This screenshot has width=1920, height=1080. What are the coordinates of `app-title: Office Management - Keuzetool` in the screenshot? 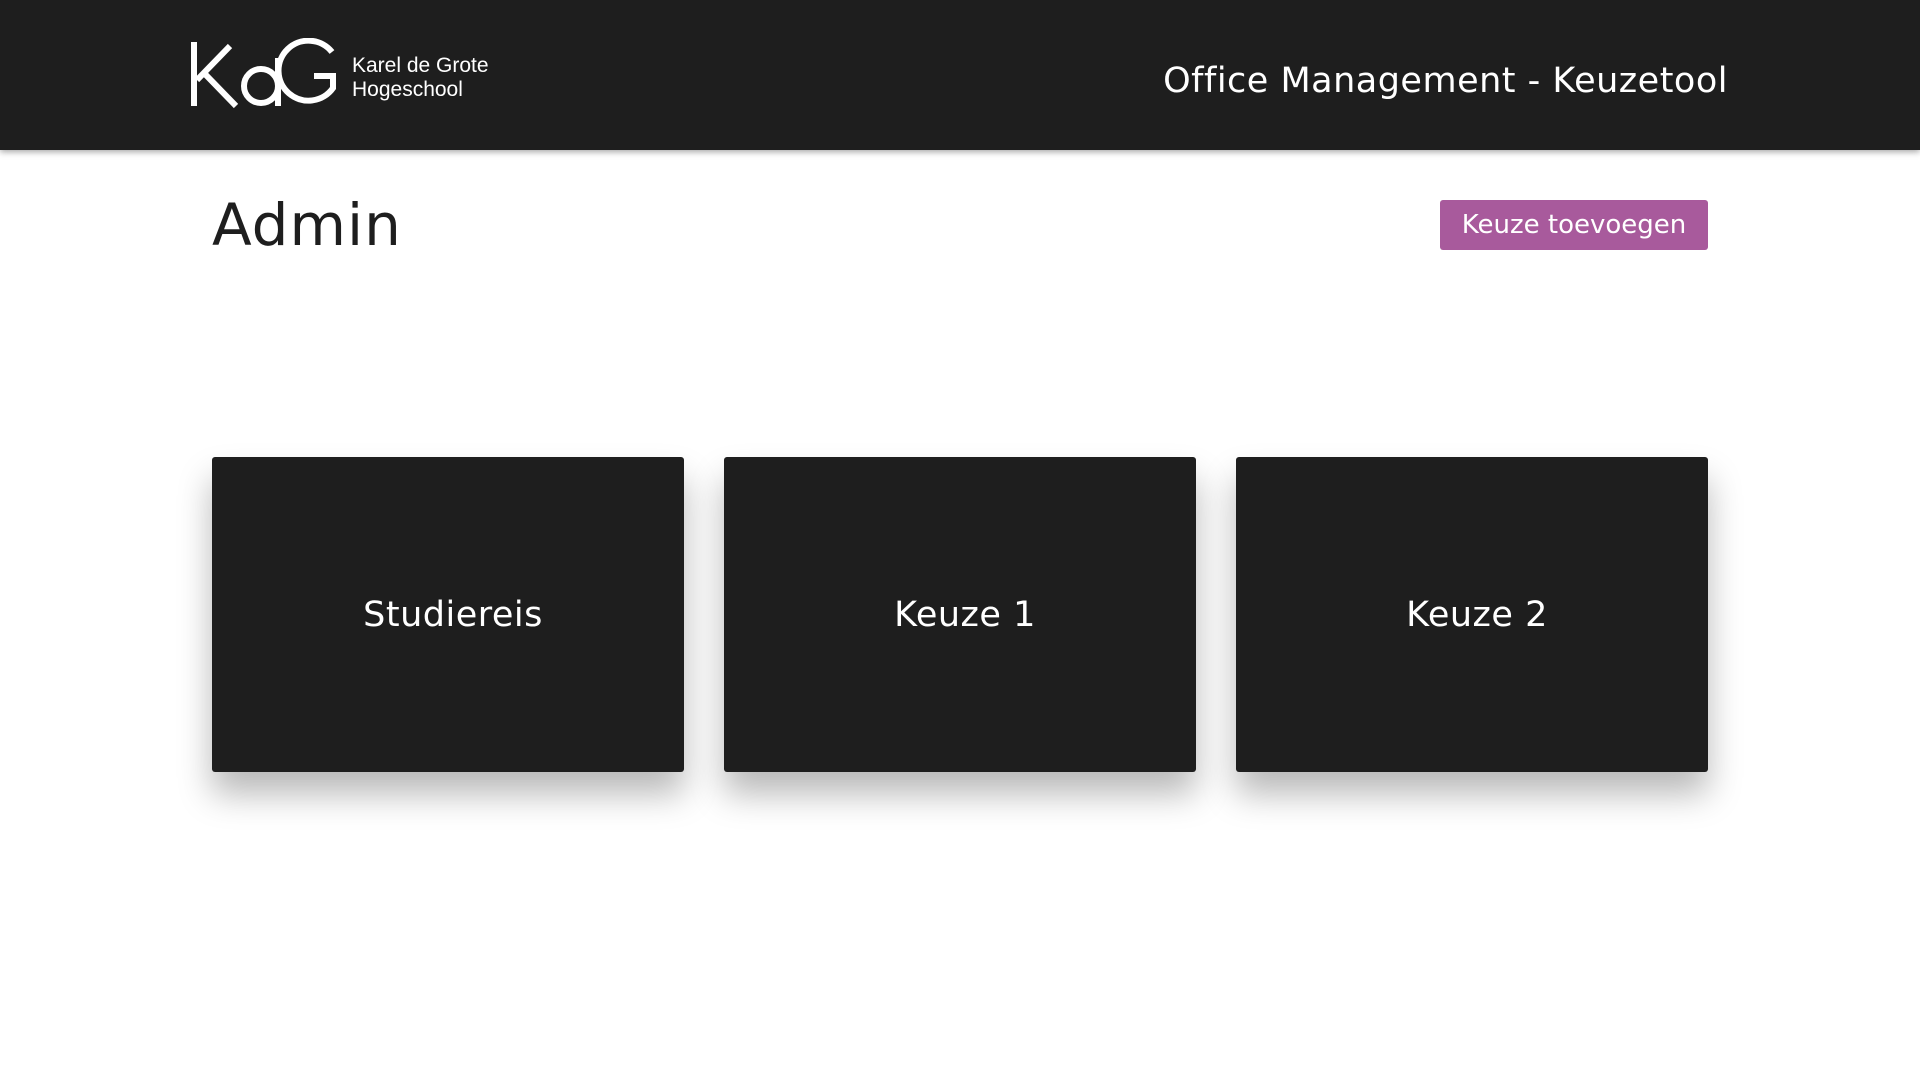 It's located at (1445, 81).